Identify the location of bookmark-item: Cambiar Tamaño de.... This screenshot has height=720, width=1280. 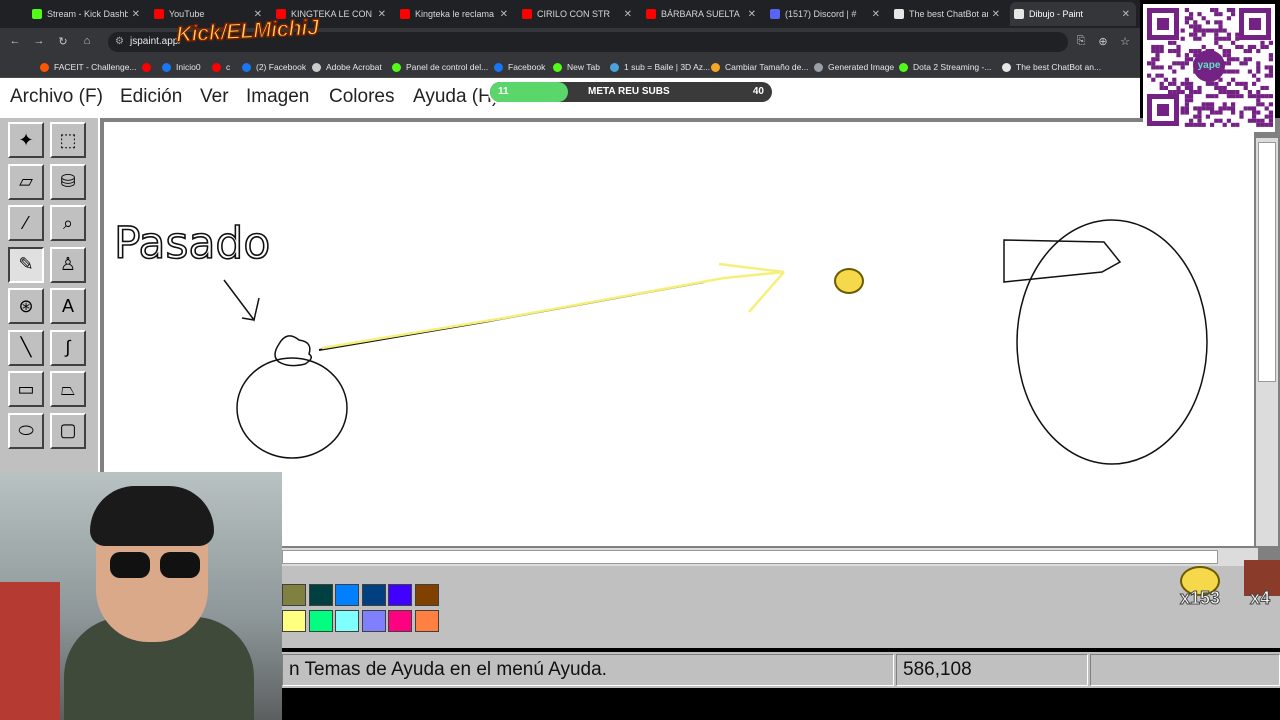
(759, 67).